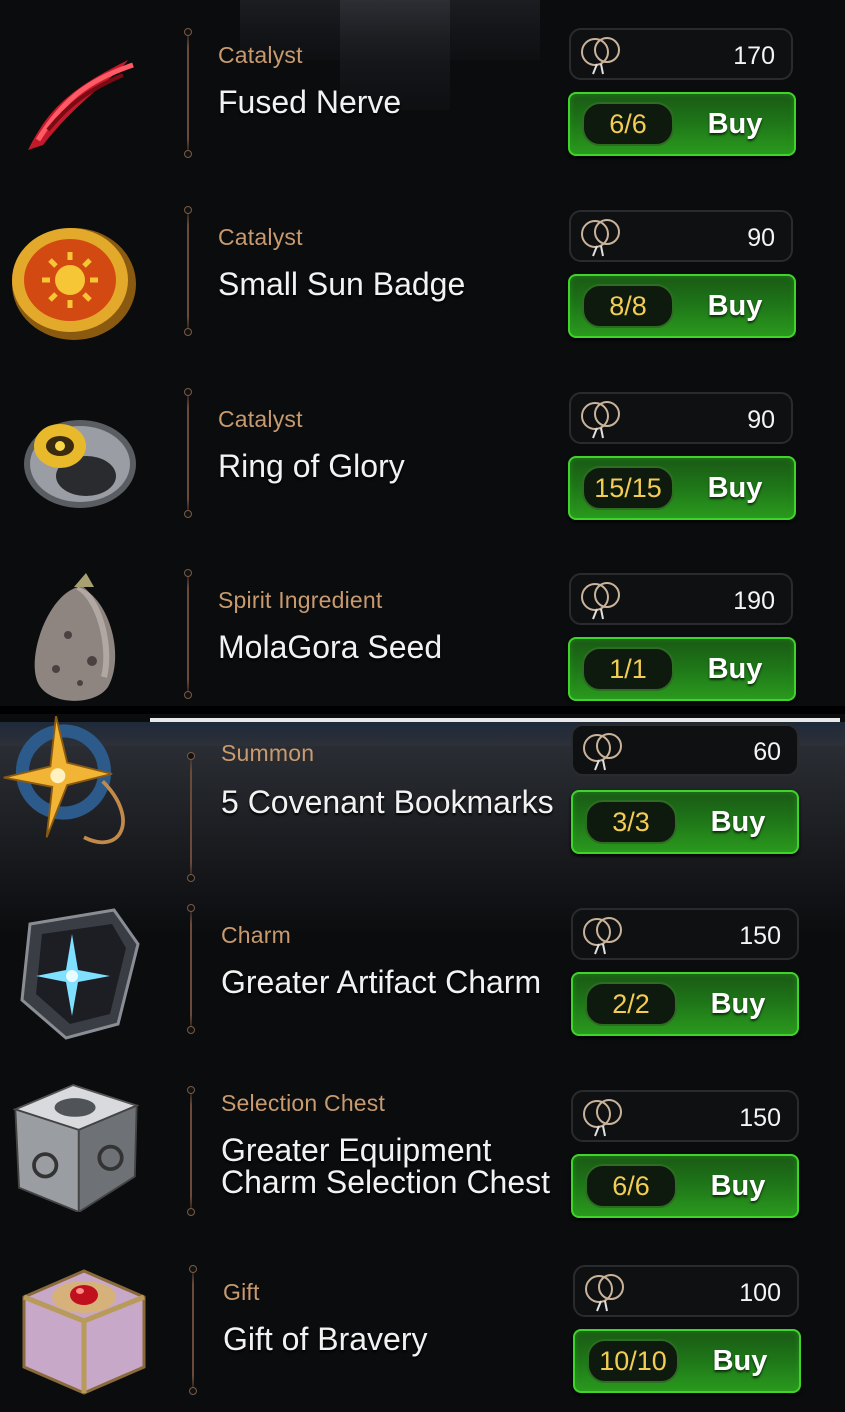 This screenshot has height=1412, width=845. What do you see at coordinates (356, 1150) in the screenshot?
I see `item-name-line: Greater Equipment` at bounding box center [356, 1150].